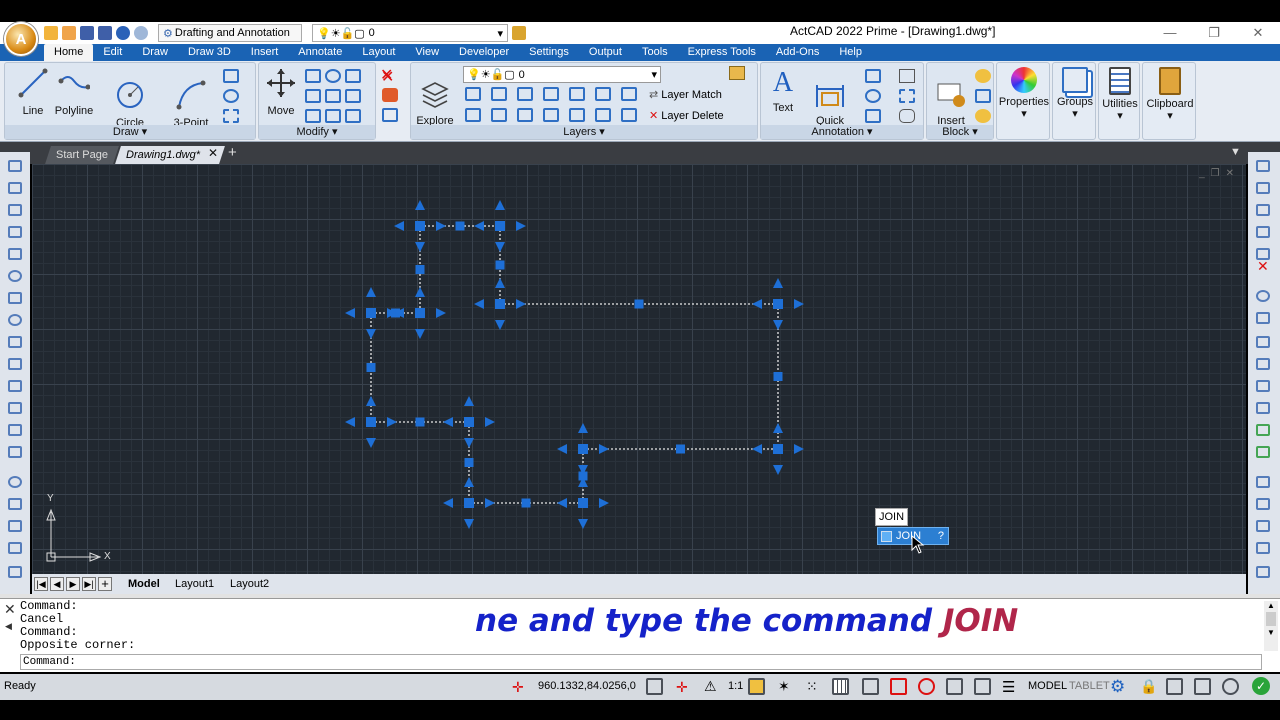 This screenshot has height=720, width=1280. Describe the element at coordinates (783, 90) in the screenshot. I see `text-button: A Text` at that location.